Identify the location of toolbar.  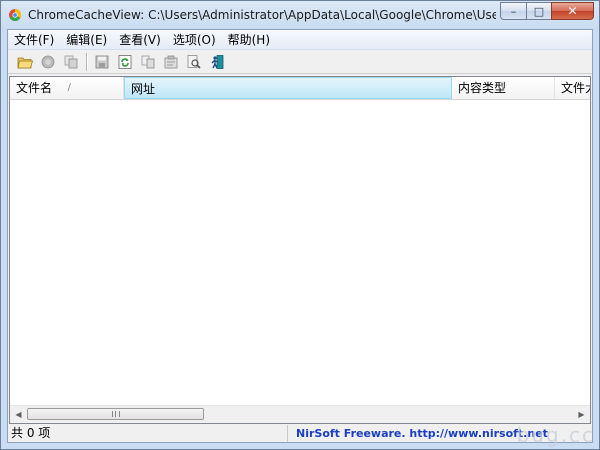
(300, 62).